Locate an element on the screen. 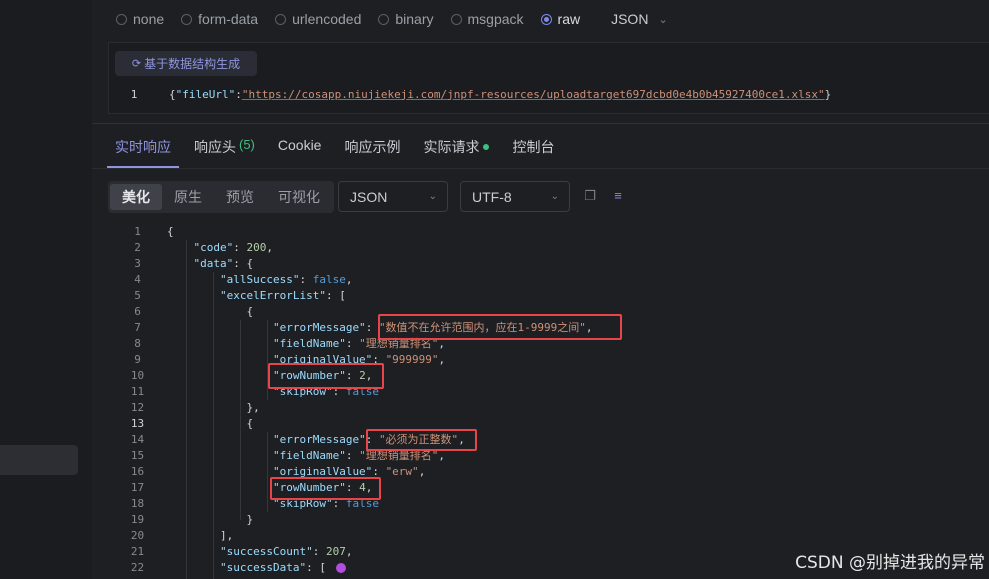 Image resolution: width=989 pixels, height=579 pixels. code-text: } is located at coordinates (210, 520).